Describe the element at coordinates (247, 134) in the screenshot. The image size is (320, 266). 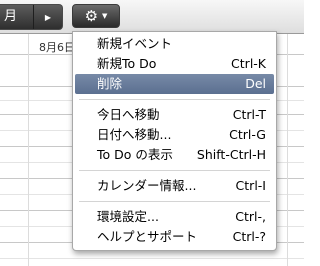
I see `menu-item-shortcut: Ctrl-G` at that location.